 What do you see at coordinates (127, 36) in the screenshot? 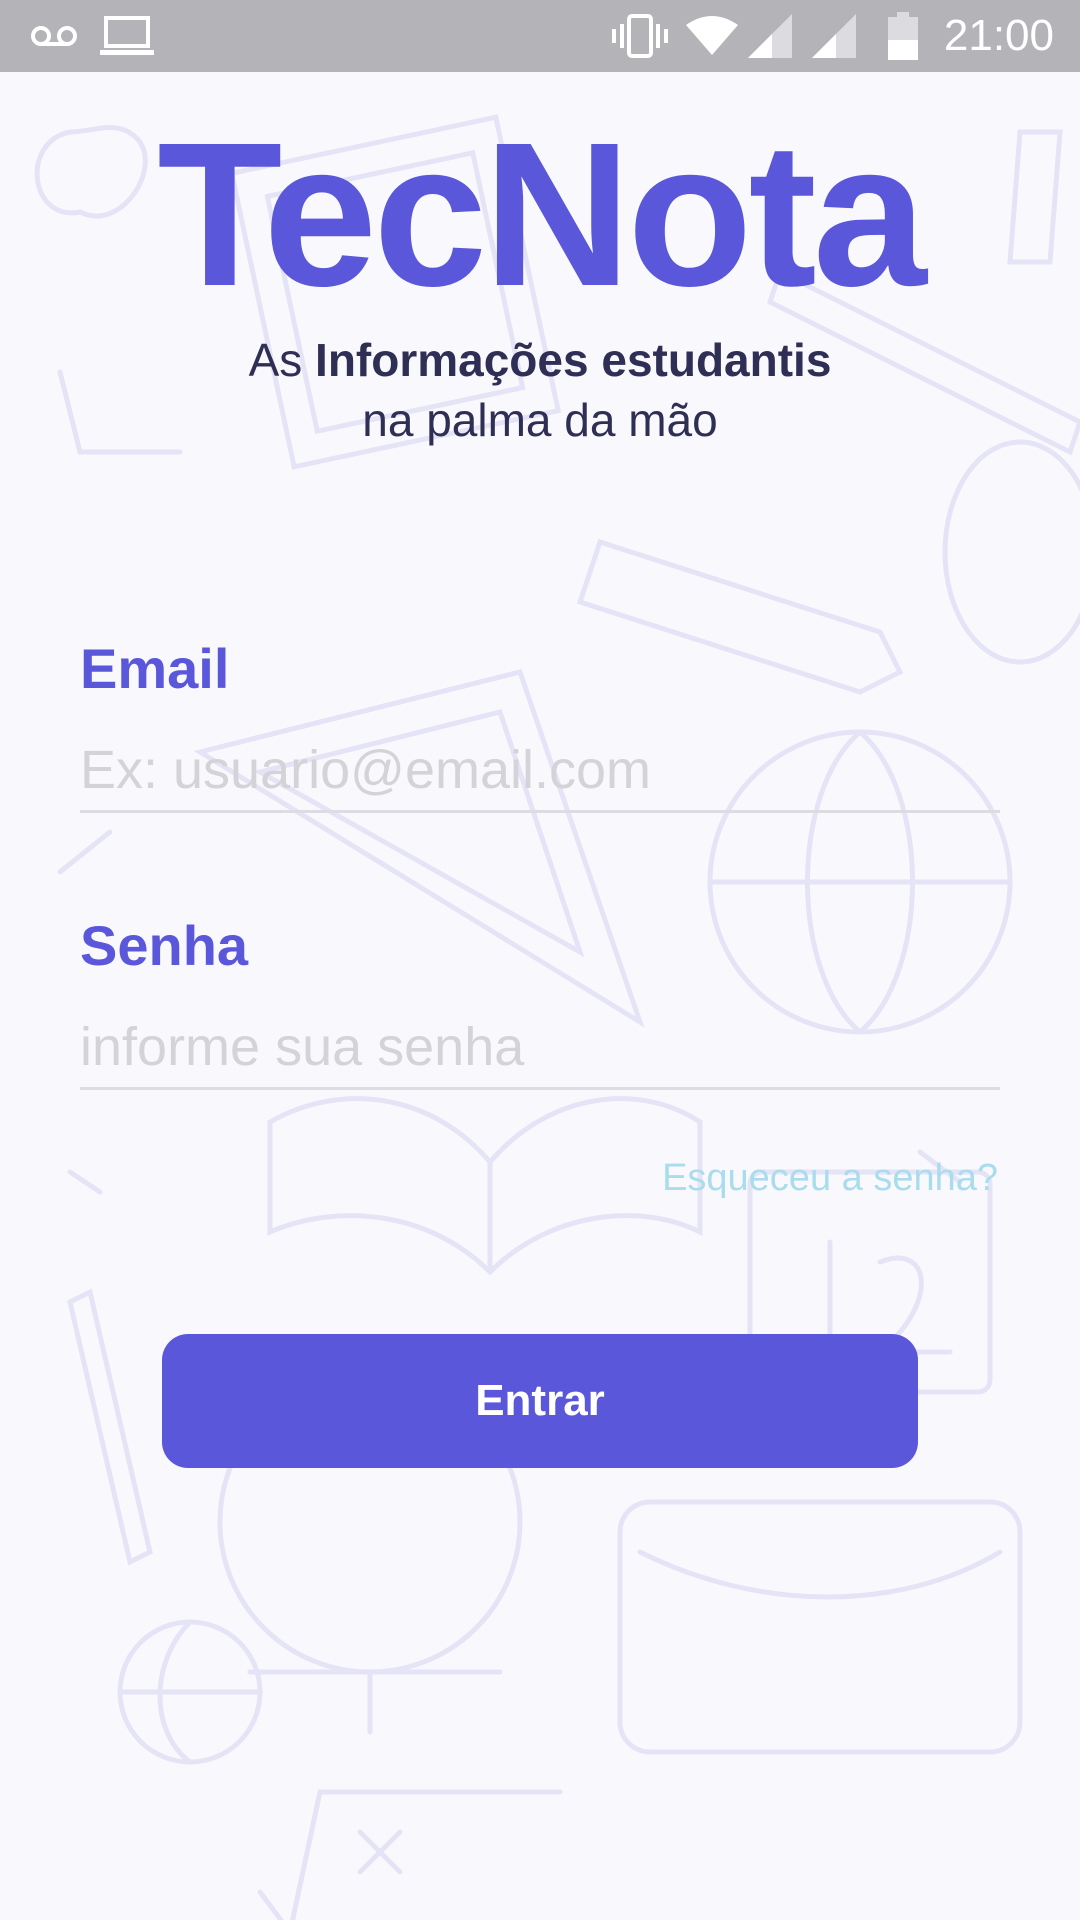
I see `laptop-icon` at bounding box center [127, 36].